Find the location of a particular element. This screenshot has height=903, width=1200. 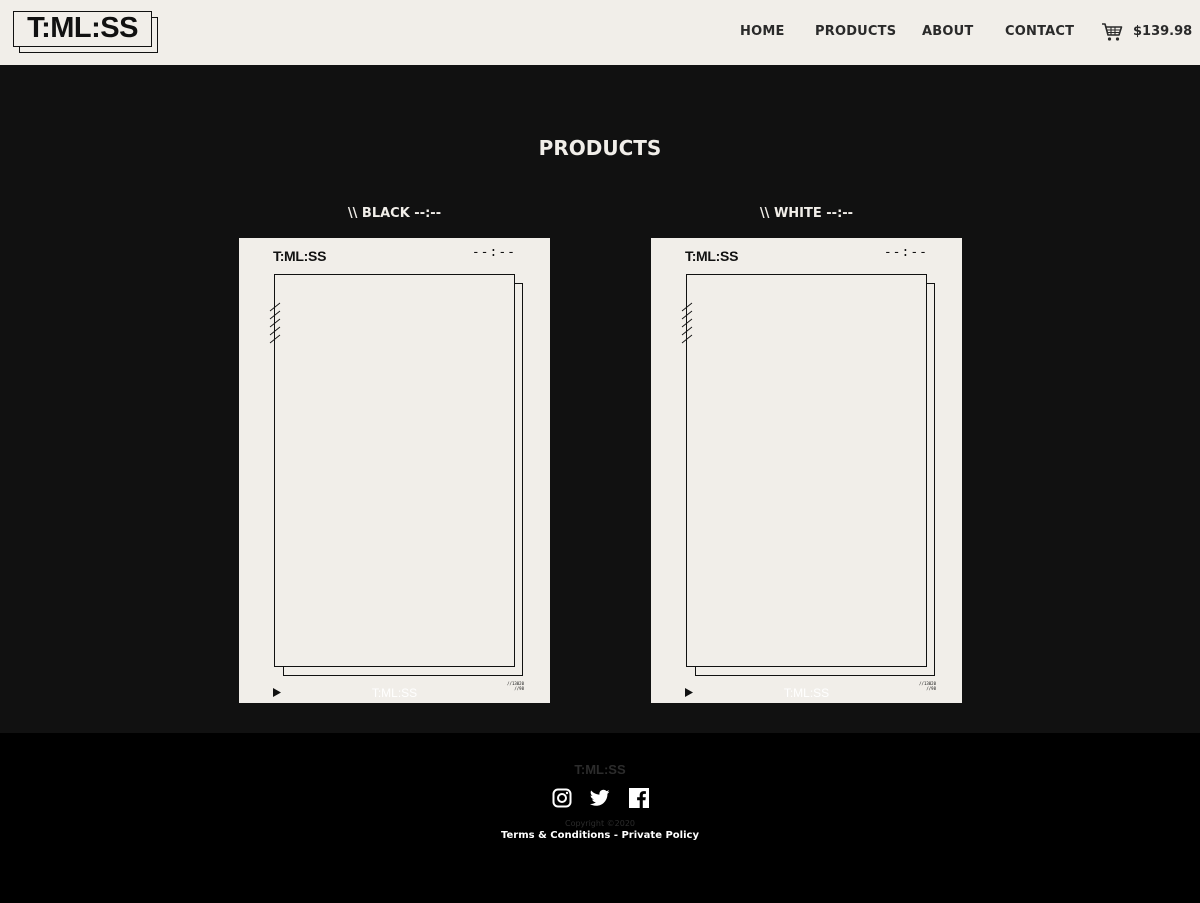

nav-products: PRODUCTS is located at coordinates (855, 32).